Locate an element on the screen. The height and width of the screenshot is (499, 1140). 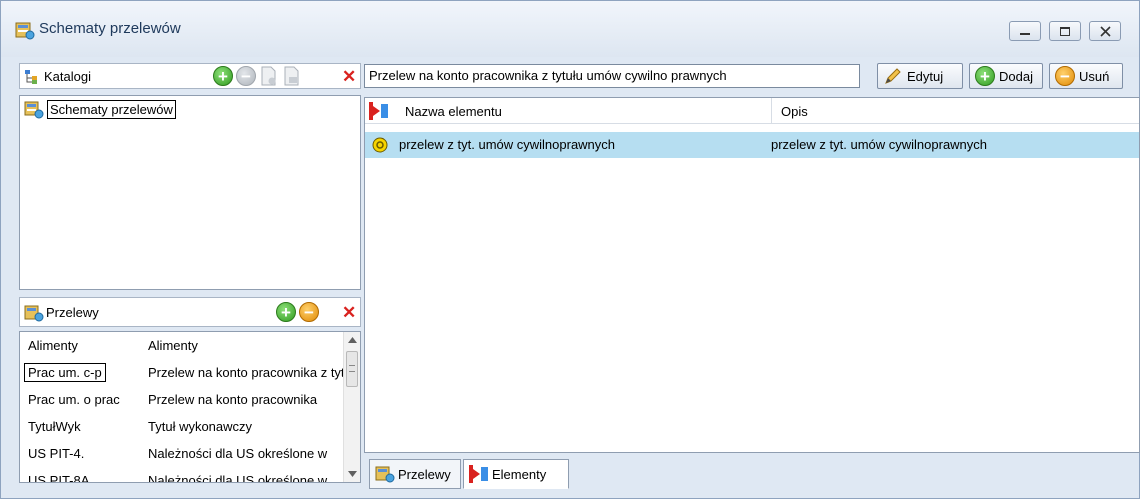
grid-header: Nazwa elementu Opis is located at coordinates (752, 111).